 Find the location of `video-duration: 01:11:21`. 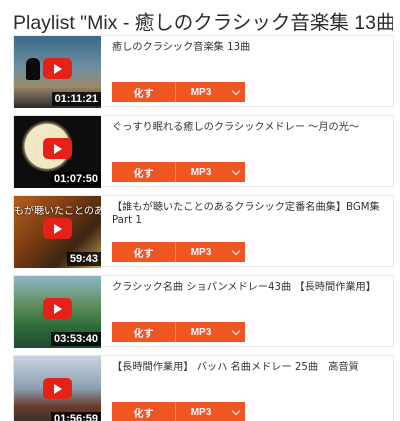

video-duration: 01:11:21 is located at coordinates (76, 99).